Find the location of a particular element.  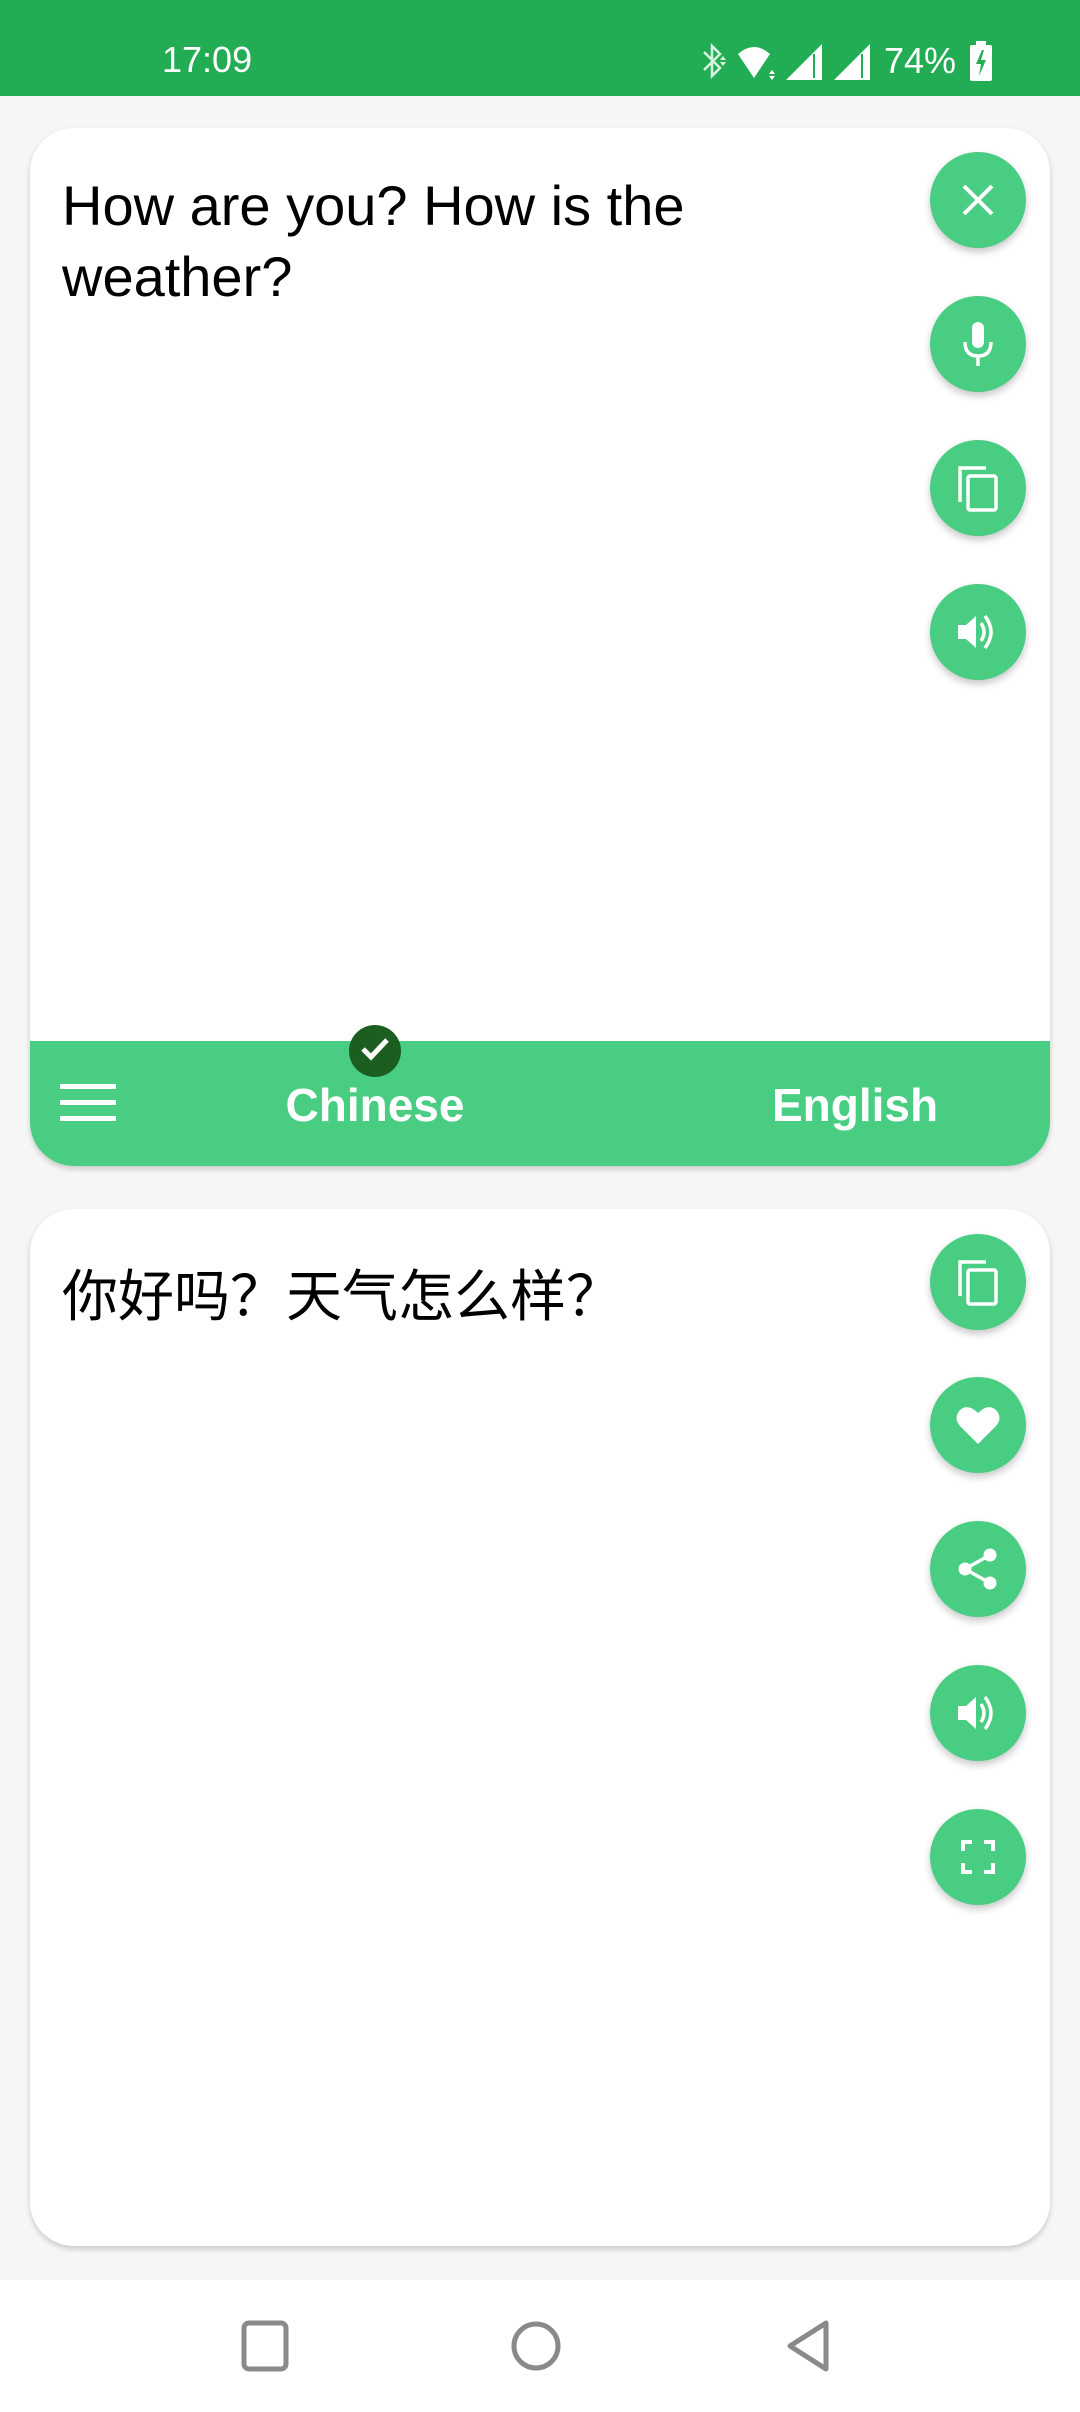

language-bar: Chinese English is located at coordinates (540, 1103).